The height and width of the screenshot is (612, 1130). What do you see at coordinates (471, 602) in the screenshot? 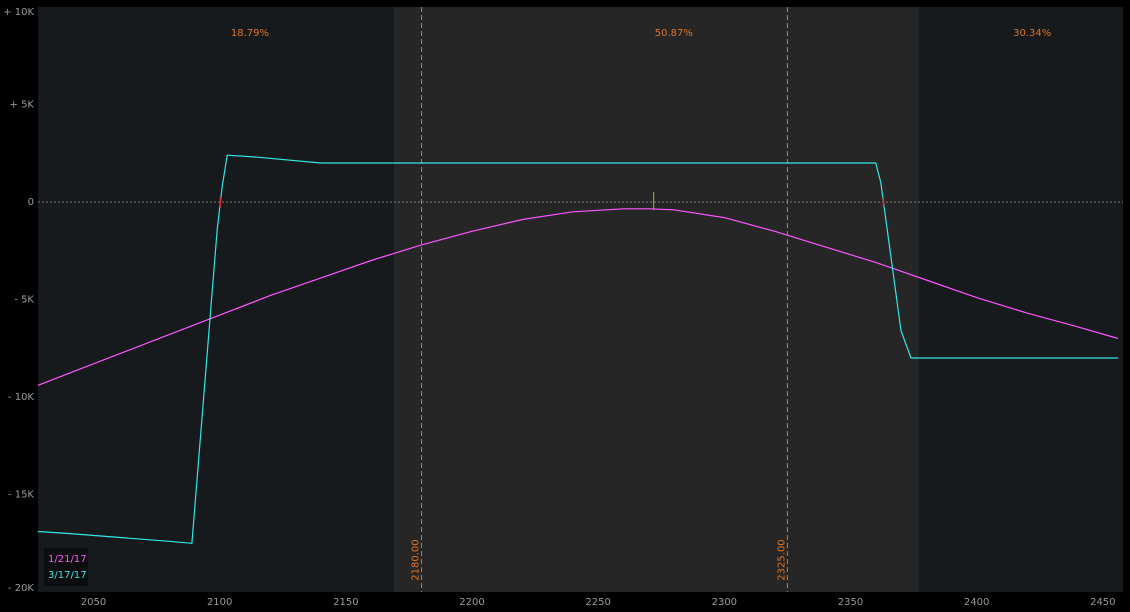
I see `x-tick-label: 2200` at bounding box center [471, 602].